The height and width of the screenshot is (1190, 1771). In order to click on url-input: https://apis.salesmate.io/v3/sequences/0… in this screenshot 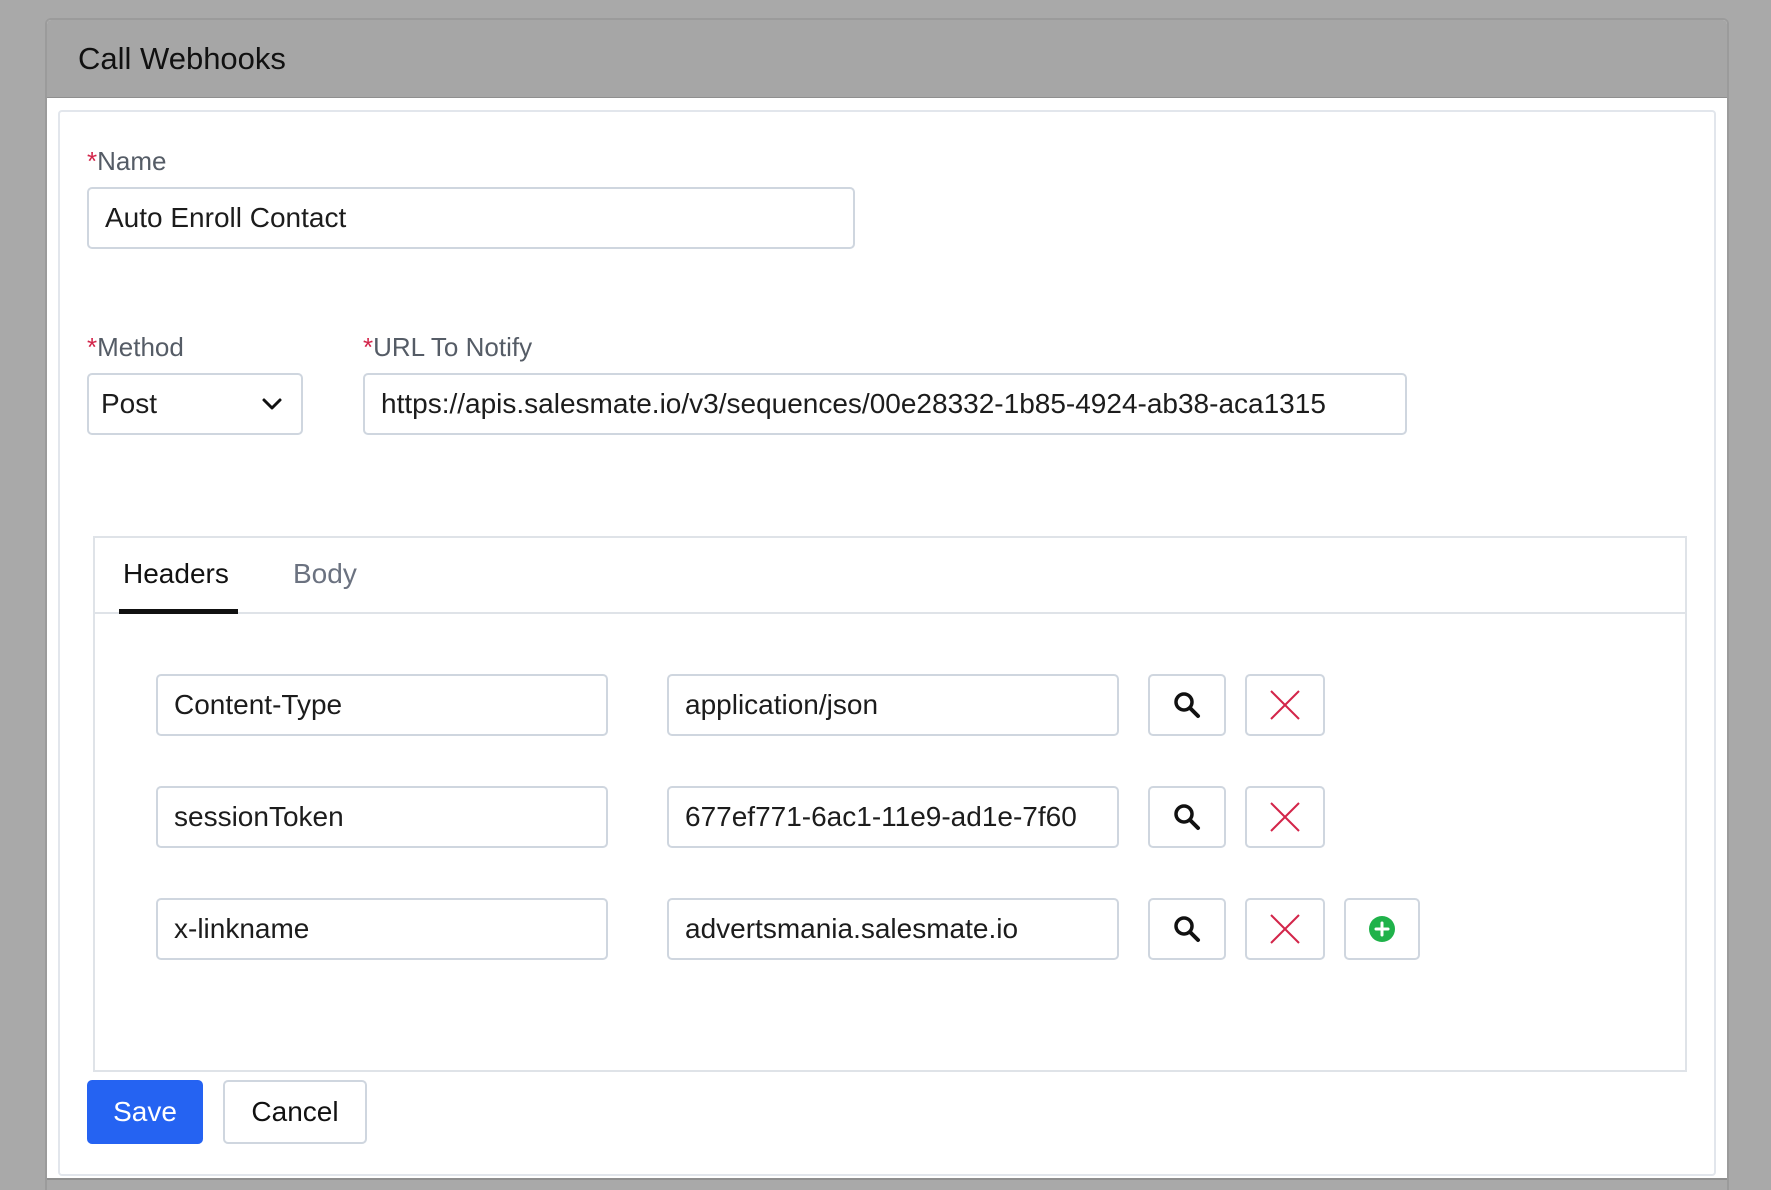, I will do `click(885, 404)`.